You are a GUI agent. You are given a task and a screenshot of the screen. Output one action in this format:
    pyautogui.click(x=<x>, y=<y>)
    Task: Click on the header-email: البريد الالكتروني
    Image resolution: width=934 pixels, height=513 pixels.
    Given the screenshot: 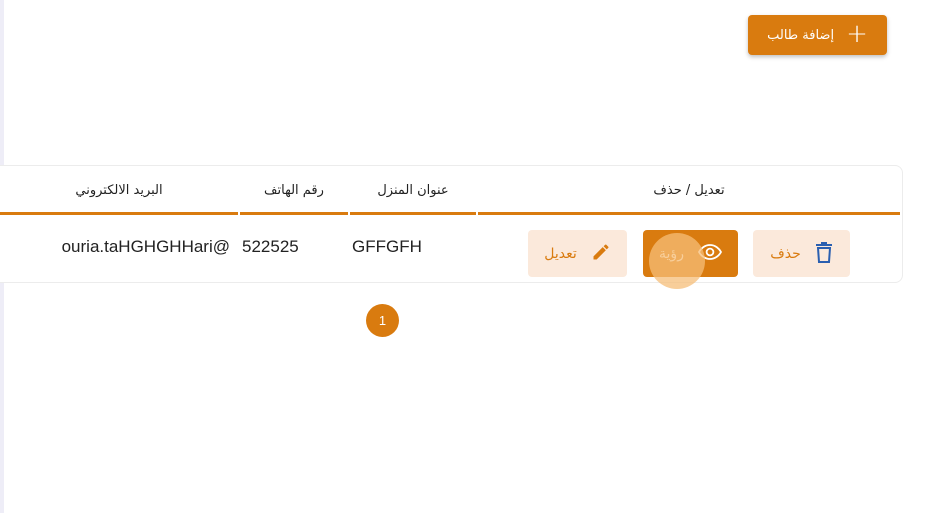 What is the action you would take?
    pyautogui.click(x=119, y=190)
    